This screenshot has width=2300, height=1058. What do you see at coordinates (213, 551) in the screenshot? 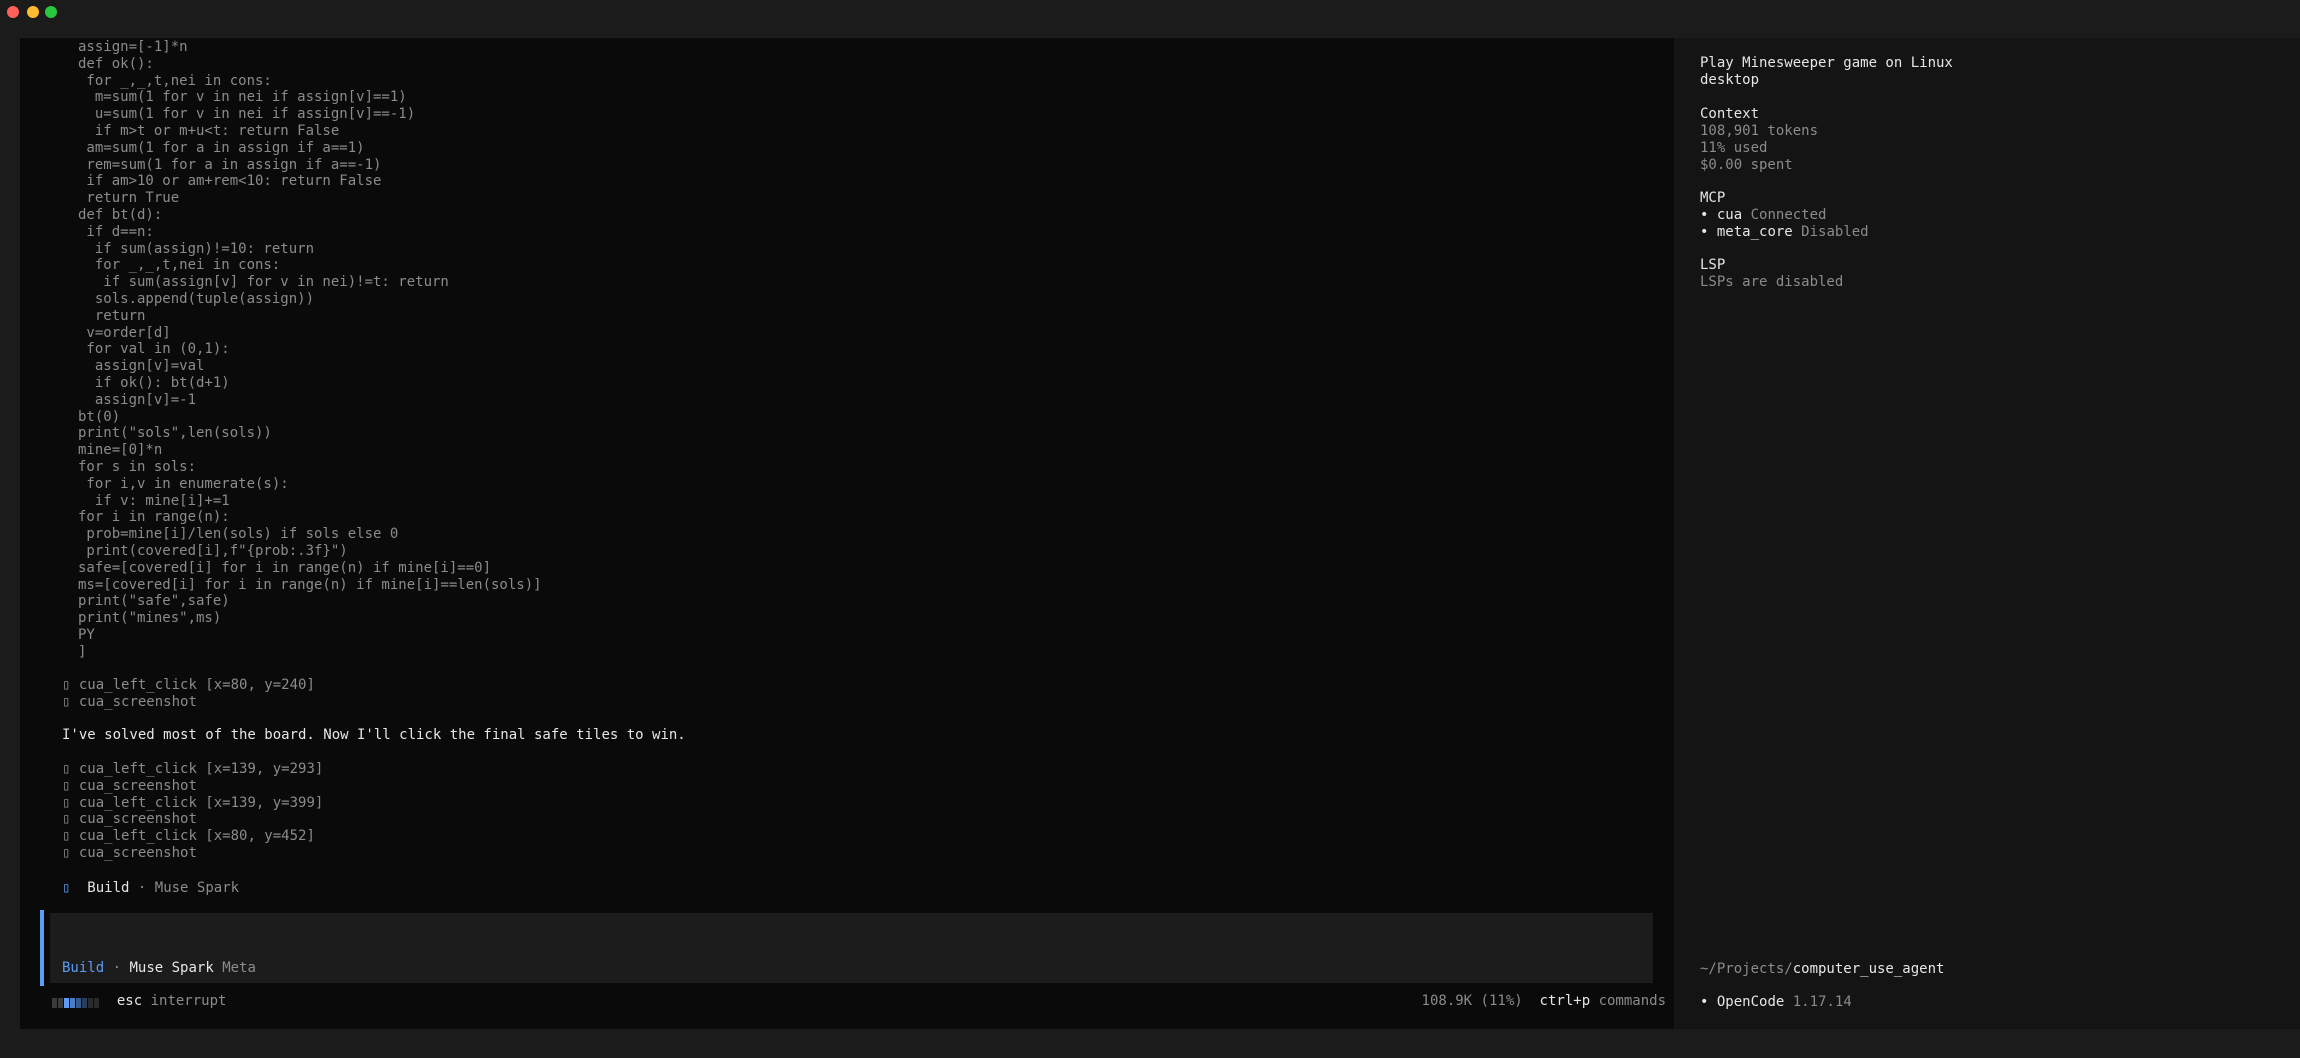
I see `code-line: print(covered[i],f"{prob:.3f}")` at bounding box center [213, 551].